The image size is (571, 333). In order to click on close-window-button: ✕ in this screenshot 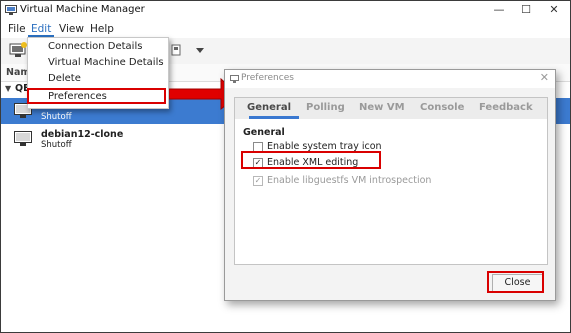, I will do `click(554, 10)`.